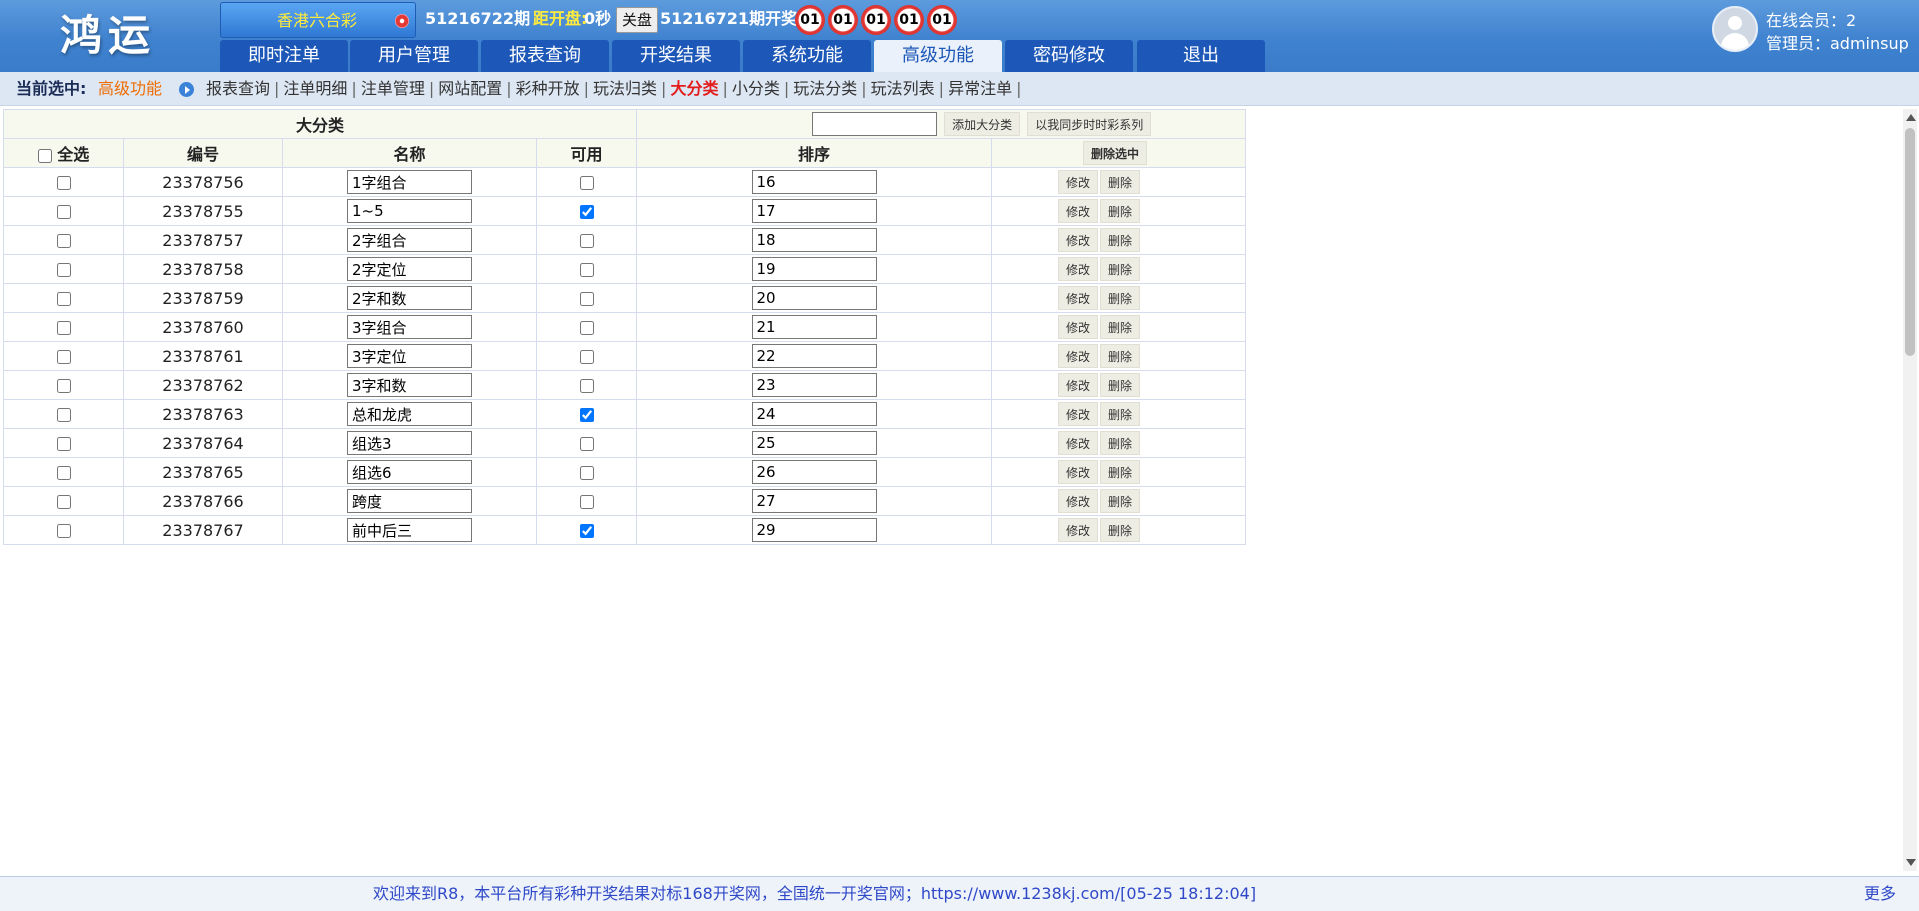  Describe the element at coordinates (1880, 893) in the screenshot. I see `footer-more-link: 更多` at that location.